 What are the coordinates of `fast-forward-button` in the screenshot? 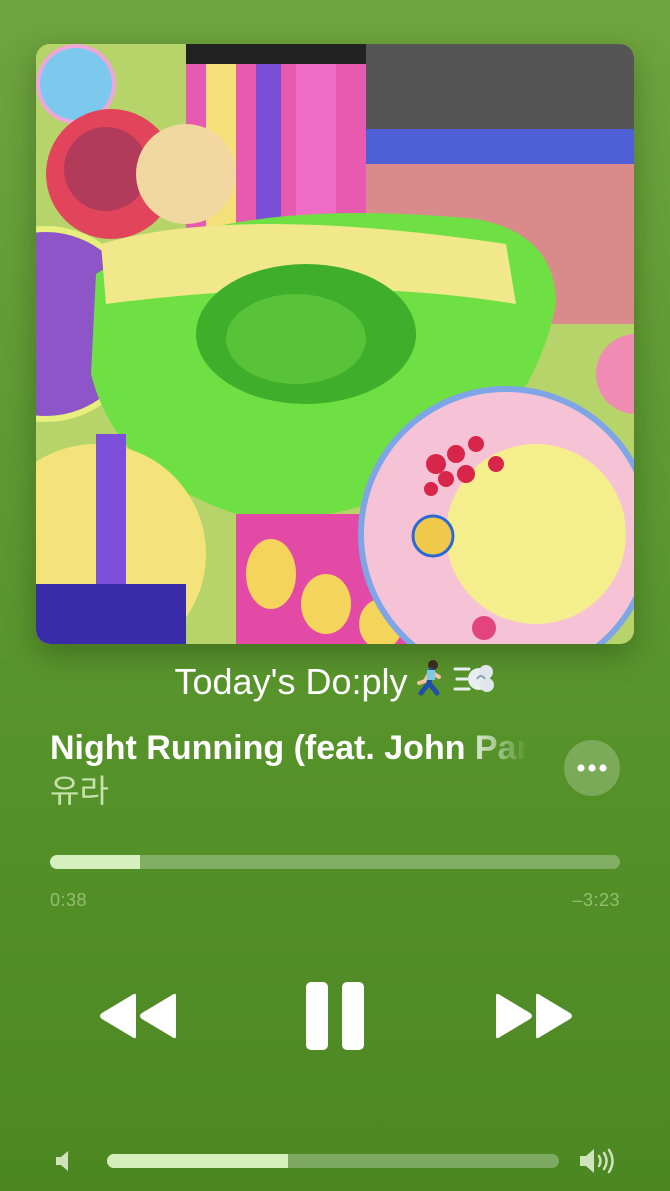 It's located at (534, 1016).